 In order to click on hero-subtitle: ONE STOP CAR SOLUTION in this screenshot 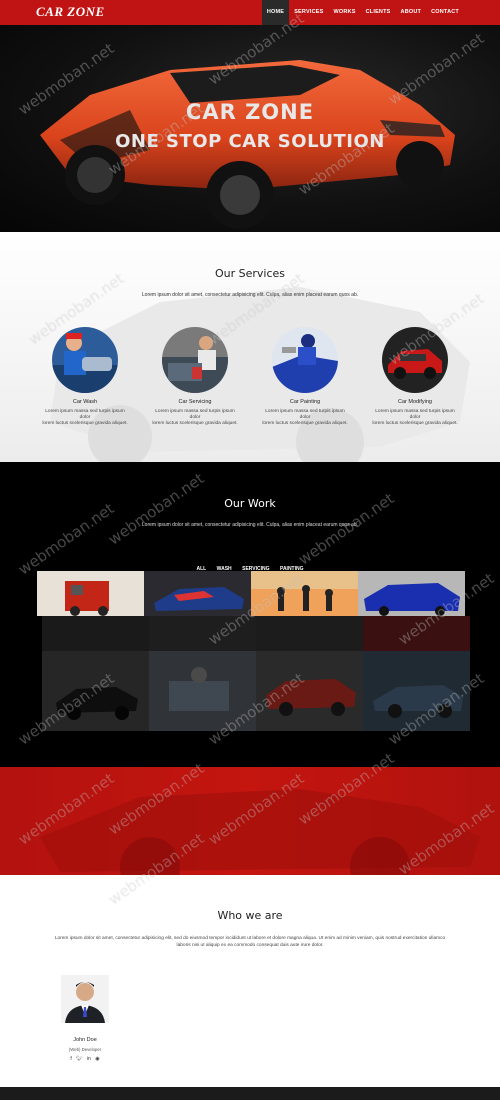, I will do `click(250, 141)`.